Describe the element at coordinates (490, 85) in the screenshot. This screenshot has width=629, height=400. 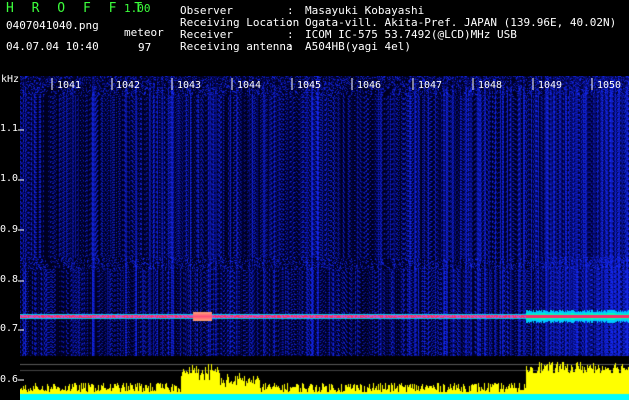
I see `time-tick-label: 1048` at that location.